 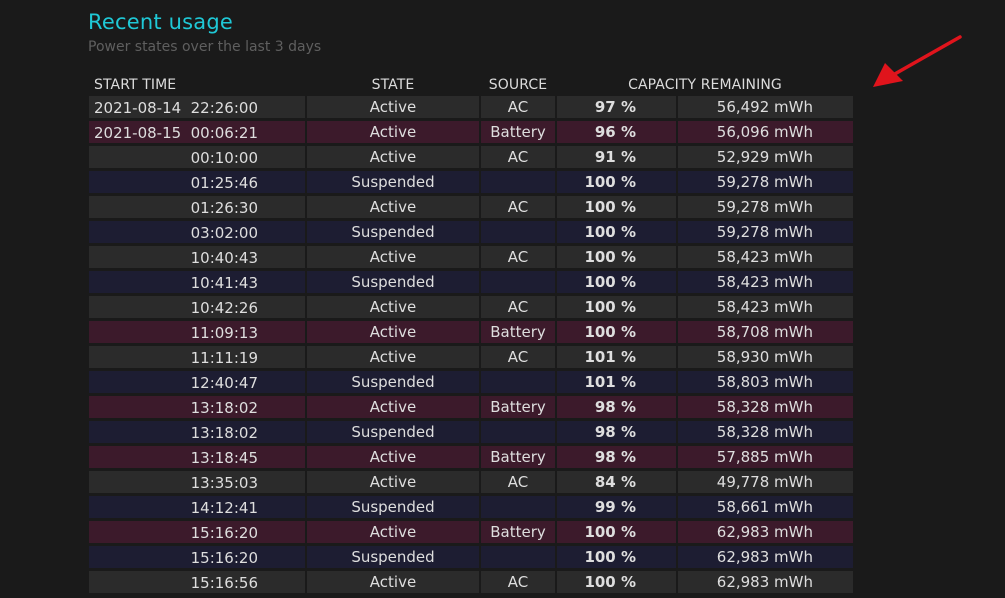 What do you see at coordinates (138, 108) in the screenshot?
I see `start-date: 2021-08-14` at bounding box center [138, 108].